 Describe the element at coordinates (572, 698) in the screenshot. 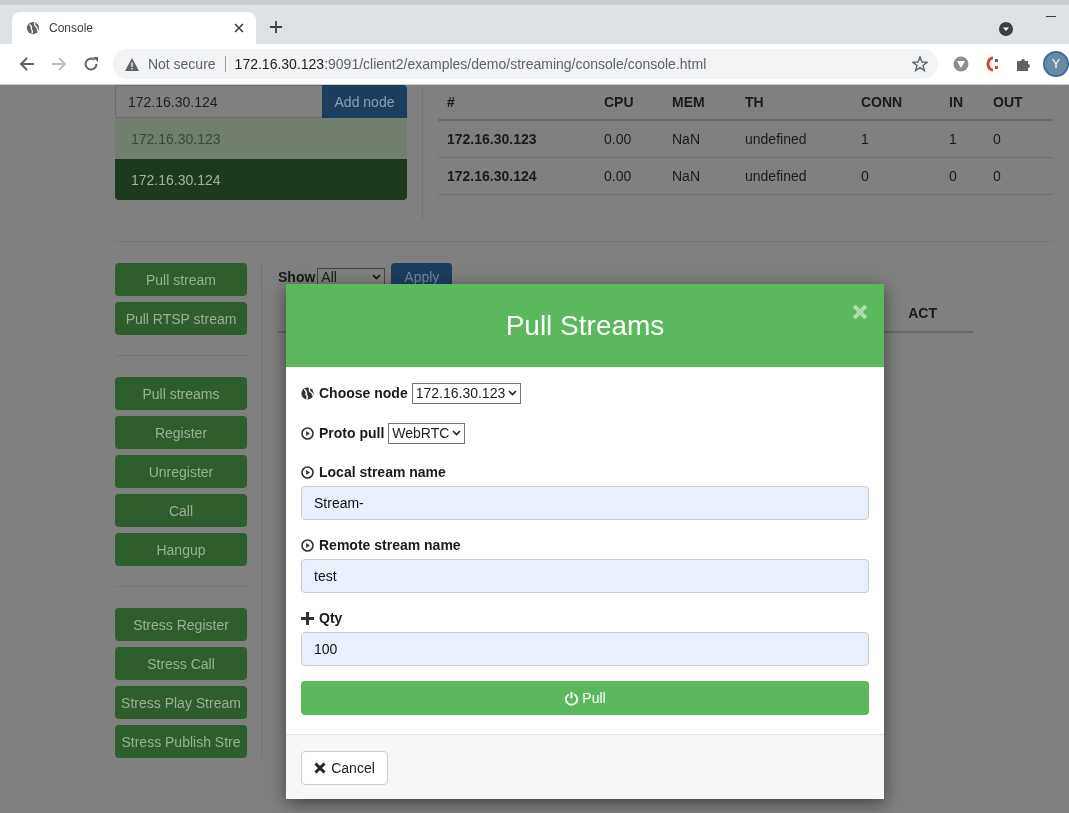

I see `power-icon` at that location.